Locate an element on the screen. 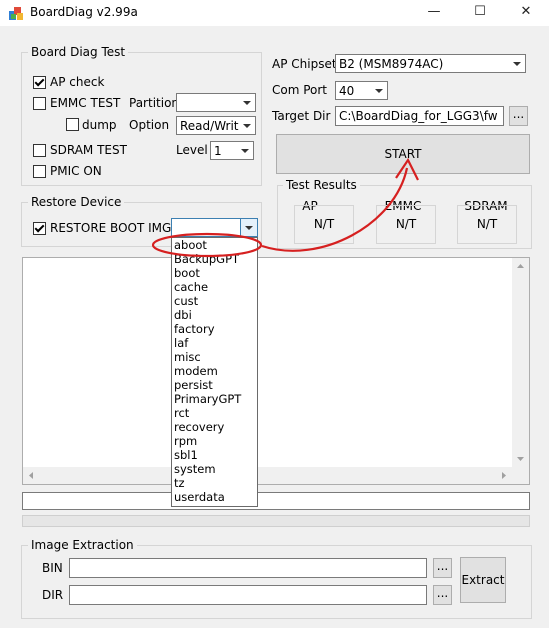 Image resolution: width=549 pixels, height=628 pixels. level-select: 1 is located at coordinates (232, 150).